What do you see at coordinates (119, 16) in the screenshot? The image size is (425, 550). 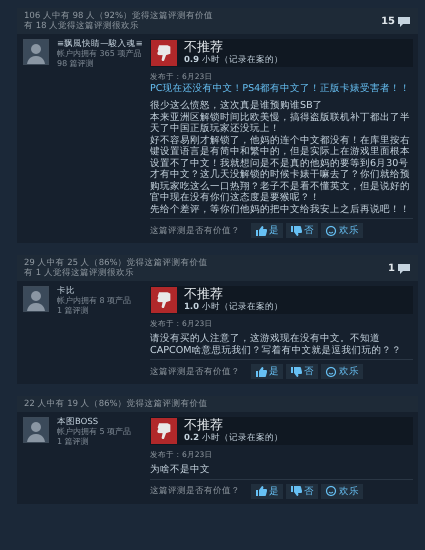 I see `helpful-count: 106 人中有 98 人（92%）觉得这篇评测有价值` at bounding box center [119, 16].